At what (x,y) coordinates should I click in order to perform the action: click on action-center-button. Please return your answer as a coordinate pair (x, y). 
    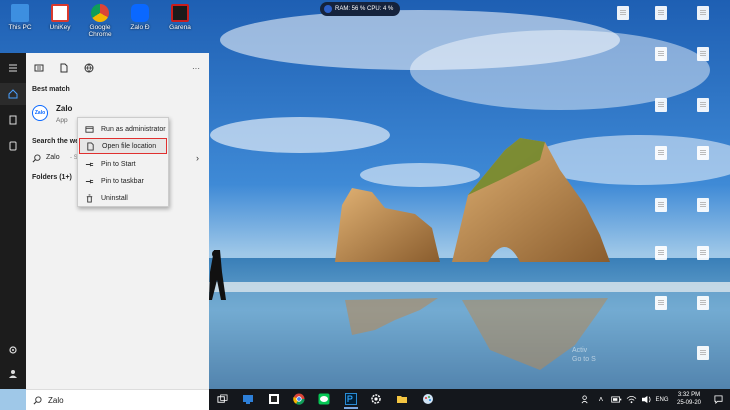
    Looking at the image, I should click on (718, 399).